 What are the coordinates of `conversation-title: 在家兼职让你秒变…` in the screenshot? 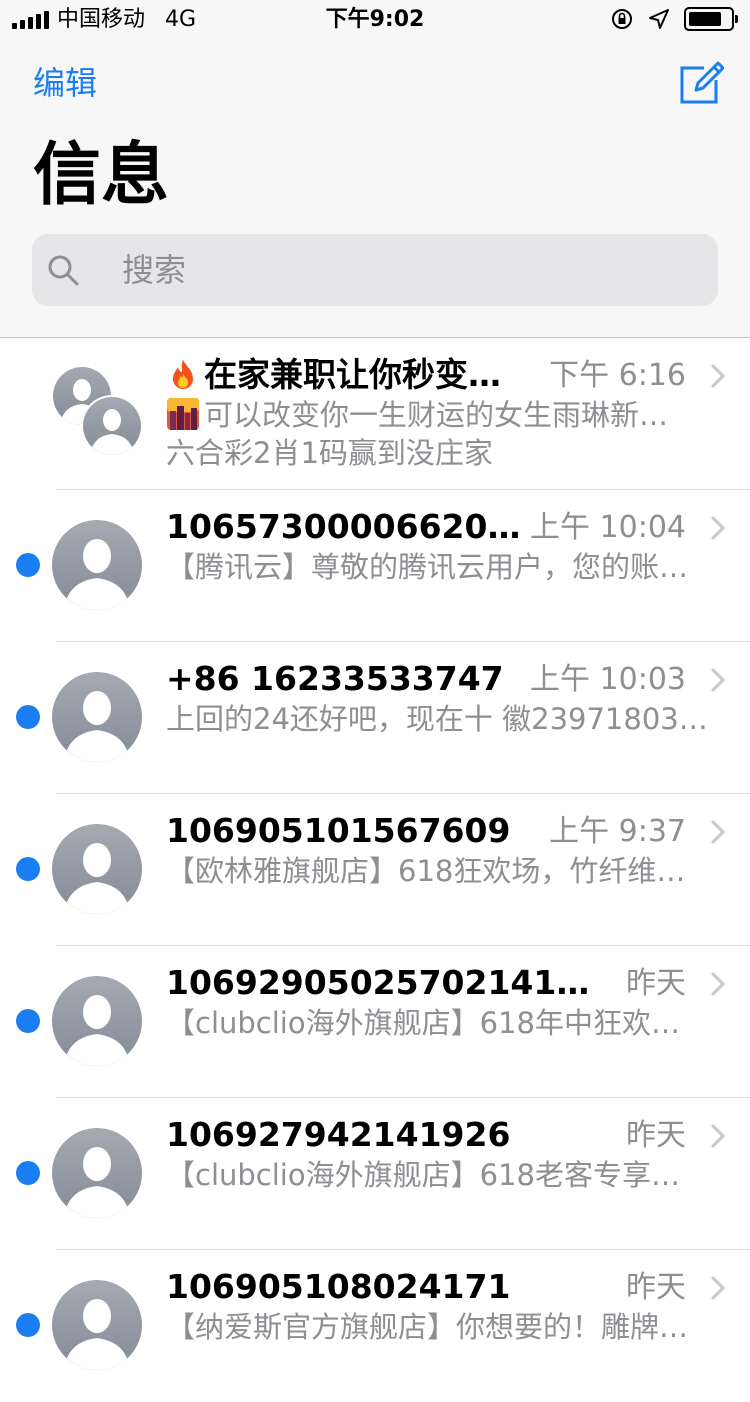 It's located at (346, 375).